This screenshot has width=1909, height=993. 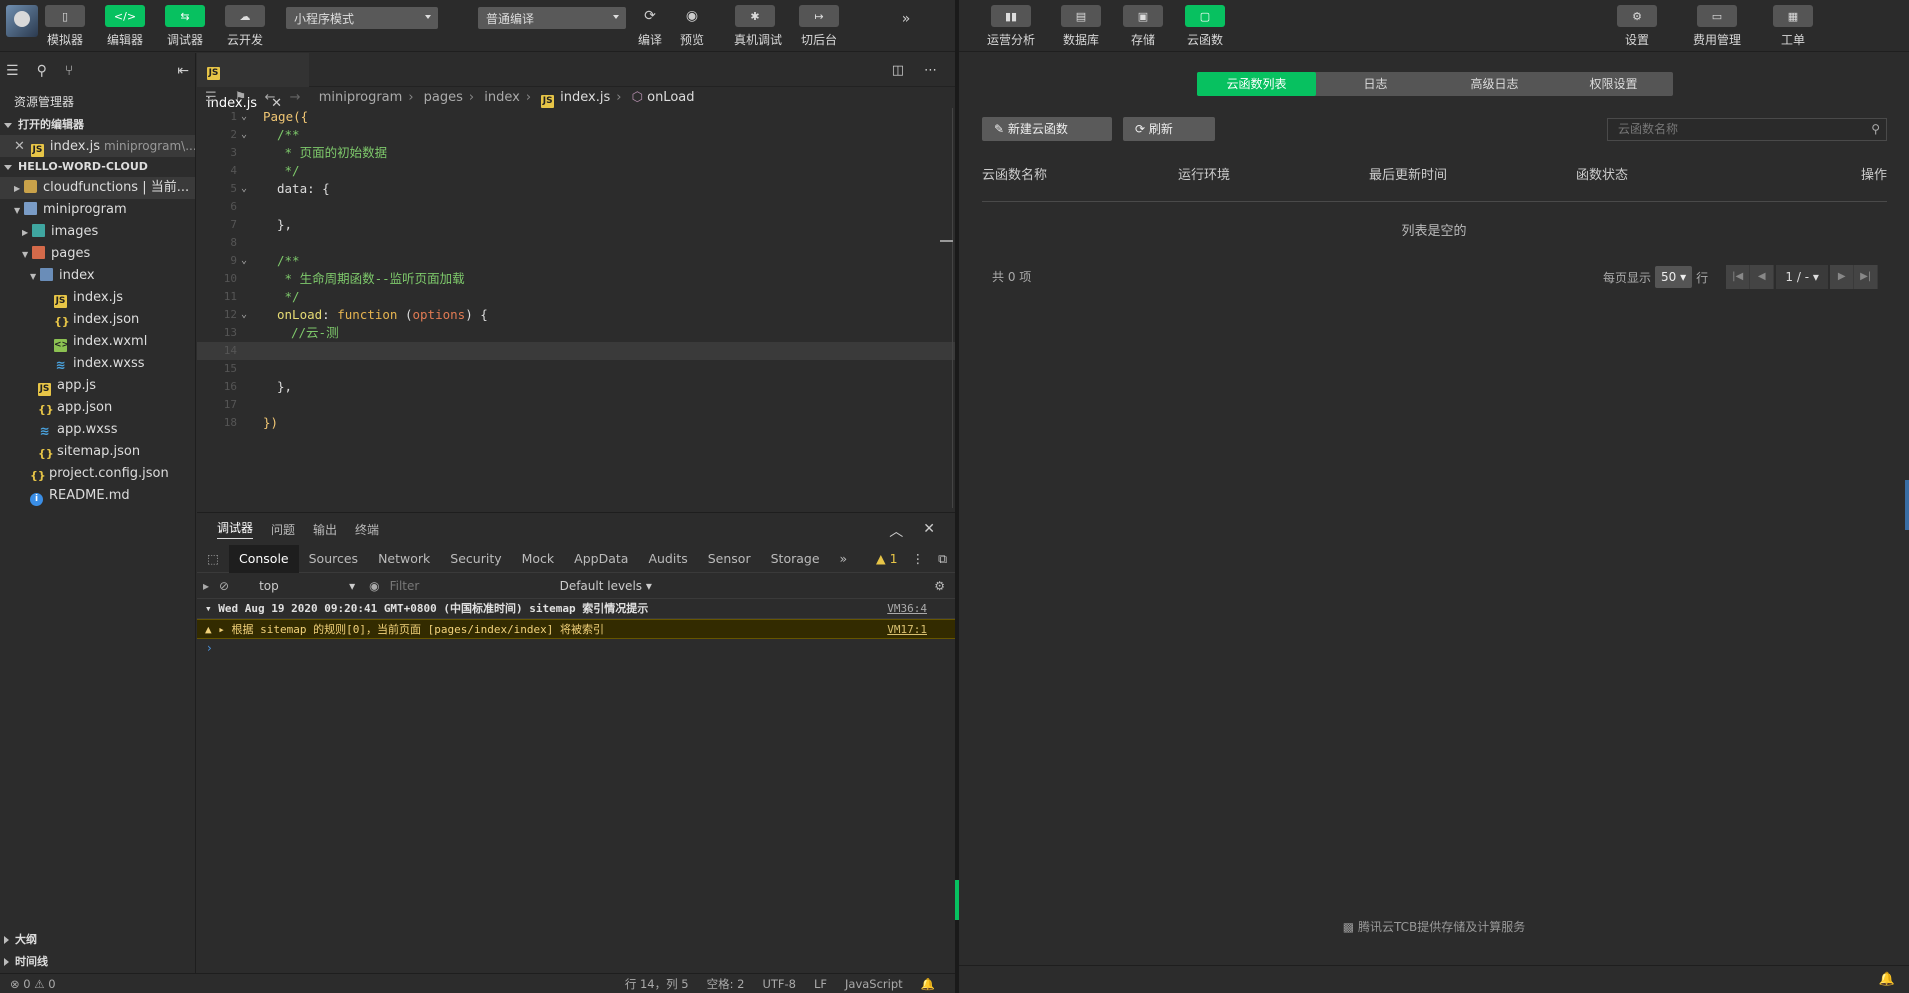 I want to click on tab-index-js: JSindex.js ✕, so click(x=253, y=82).